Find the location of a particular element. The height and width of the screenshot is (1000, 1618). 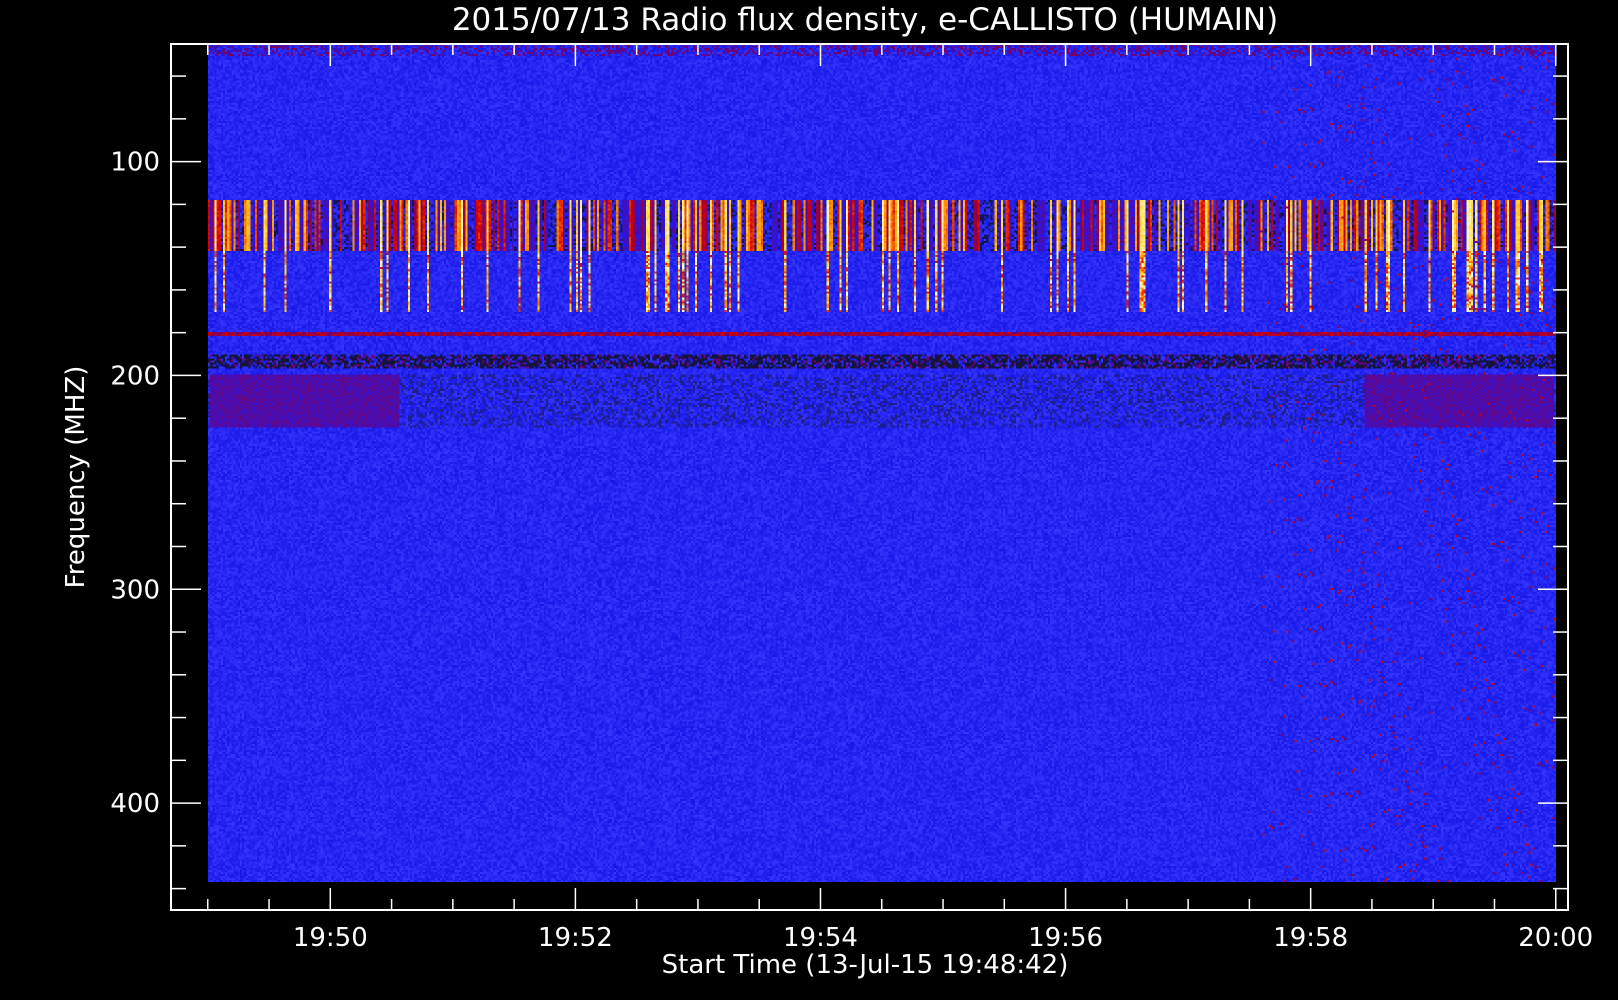

x-tick-label: 19:54 is located at coordinates (820, 938).